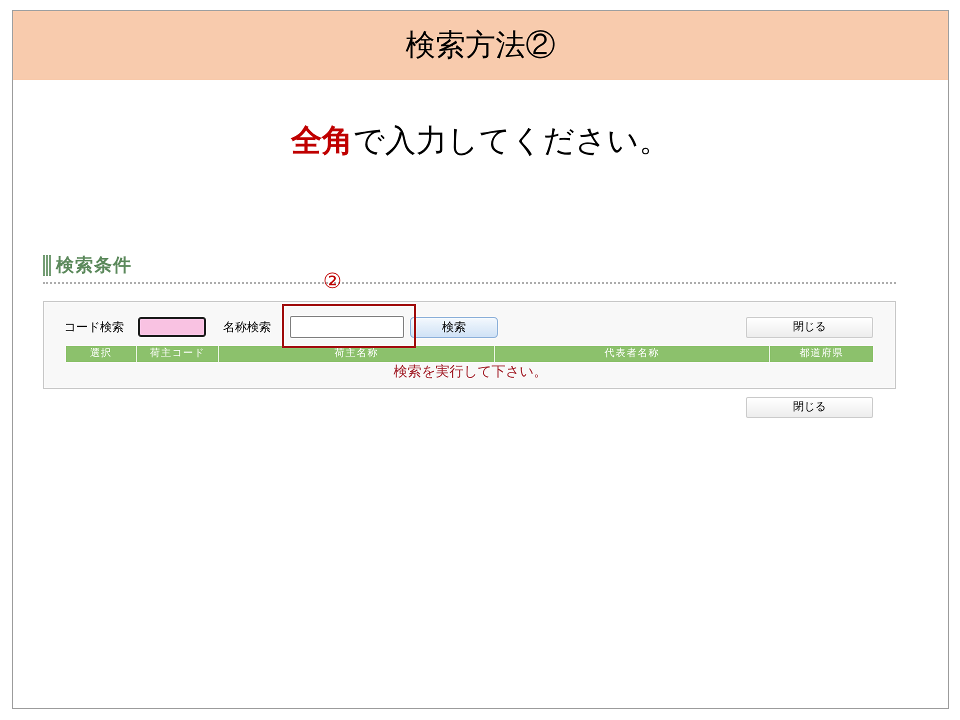 Image resolution: width=960 pixels, height=720 pixels. What do you see at coordinates (177, 354) in the screenshot?
I see `column-header: 荷主コード` at bounding box center [177, 354].